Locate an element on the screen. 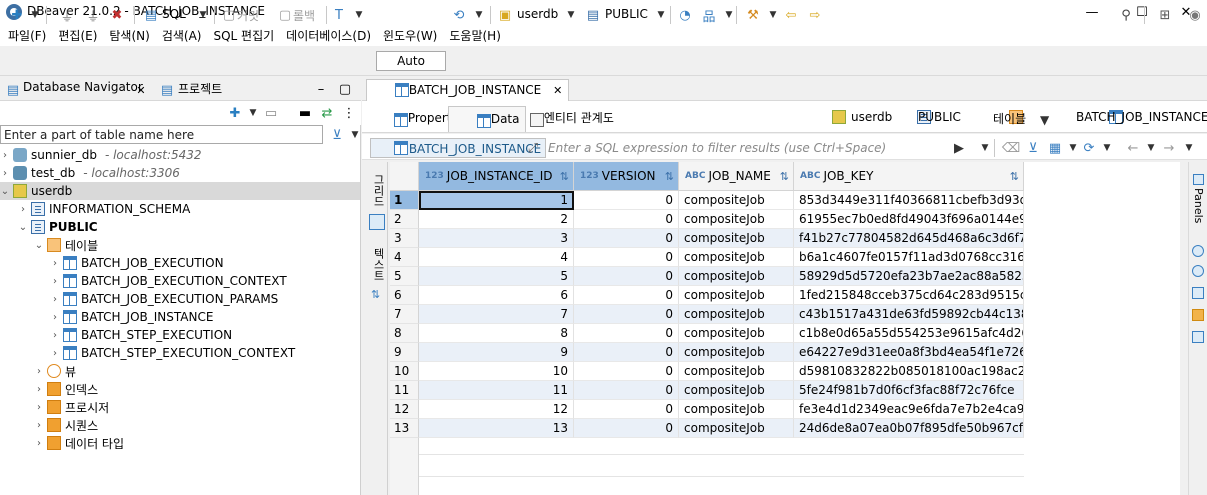  tab-project: 프로젝트 is located at coordinates (200, 88).